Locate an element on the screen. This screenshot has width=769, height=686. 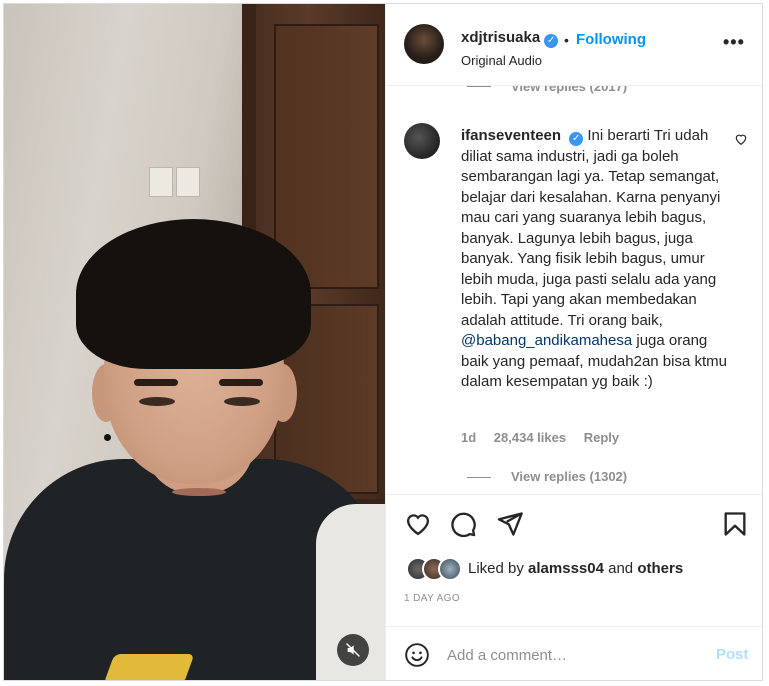
commenter-avatar is located at coordinates (422, 141).